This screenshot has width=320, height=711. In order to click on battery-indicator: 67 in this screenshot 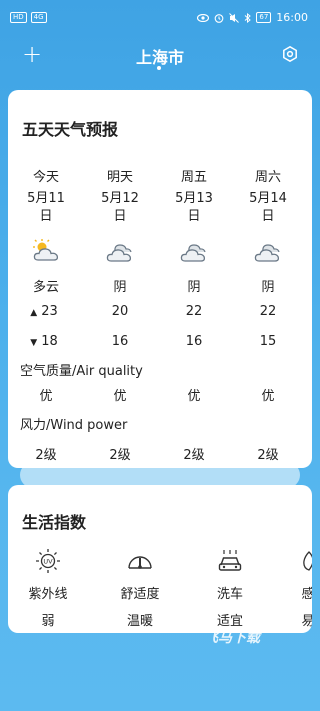, I will do `click(264, 17)`.